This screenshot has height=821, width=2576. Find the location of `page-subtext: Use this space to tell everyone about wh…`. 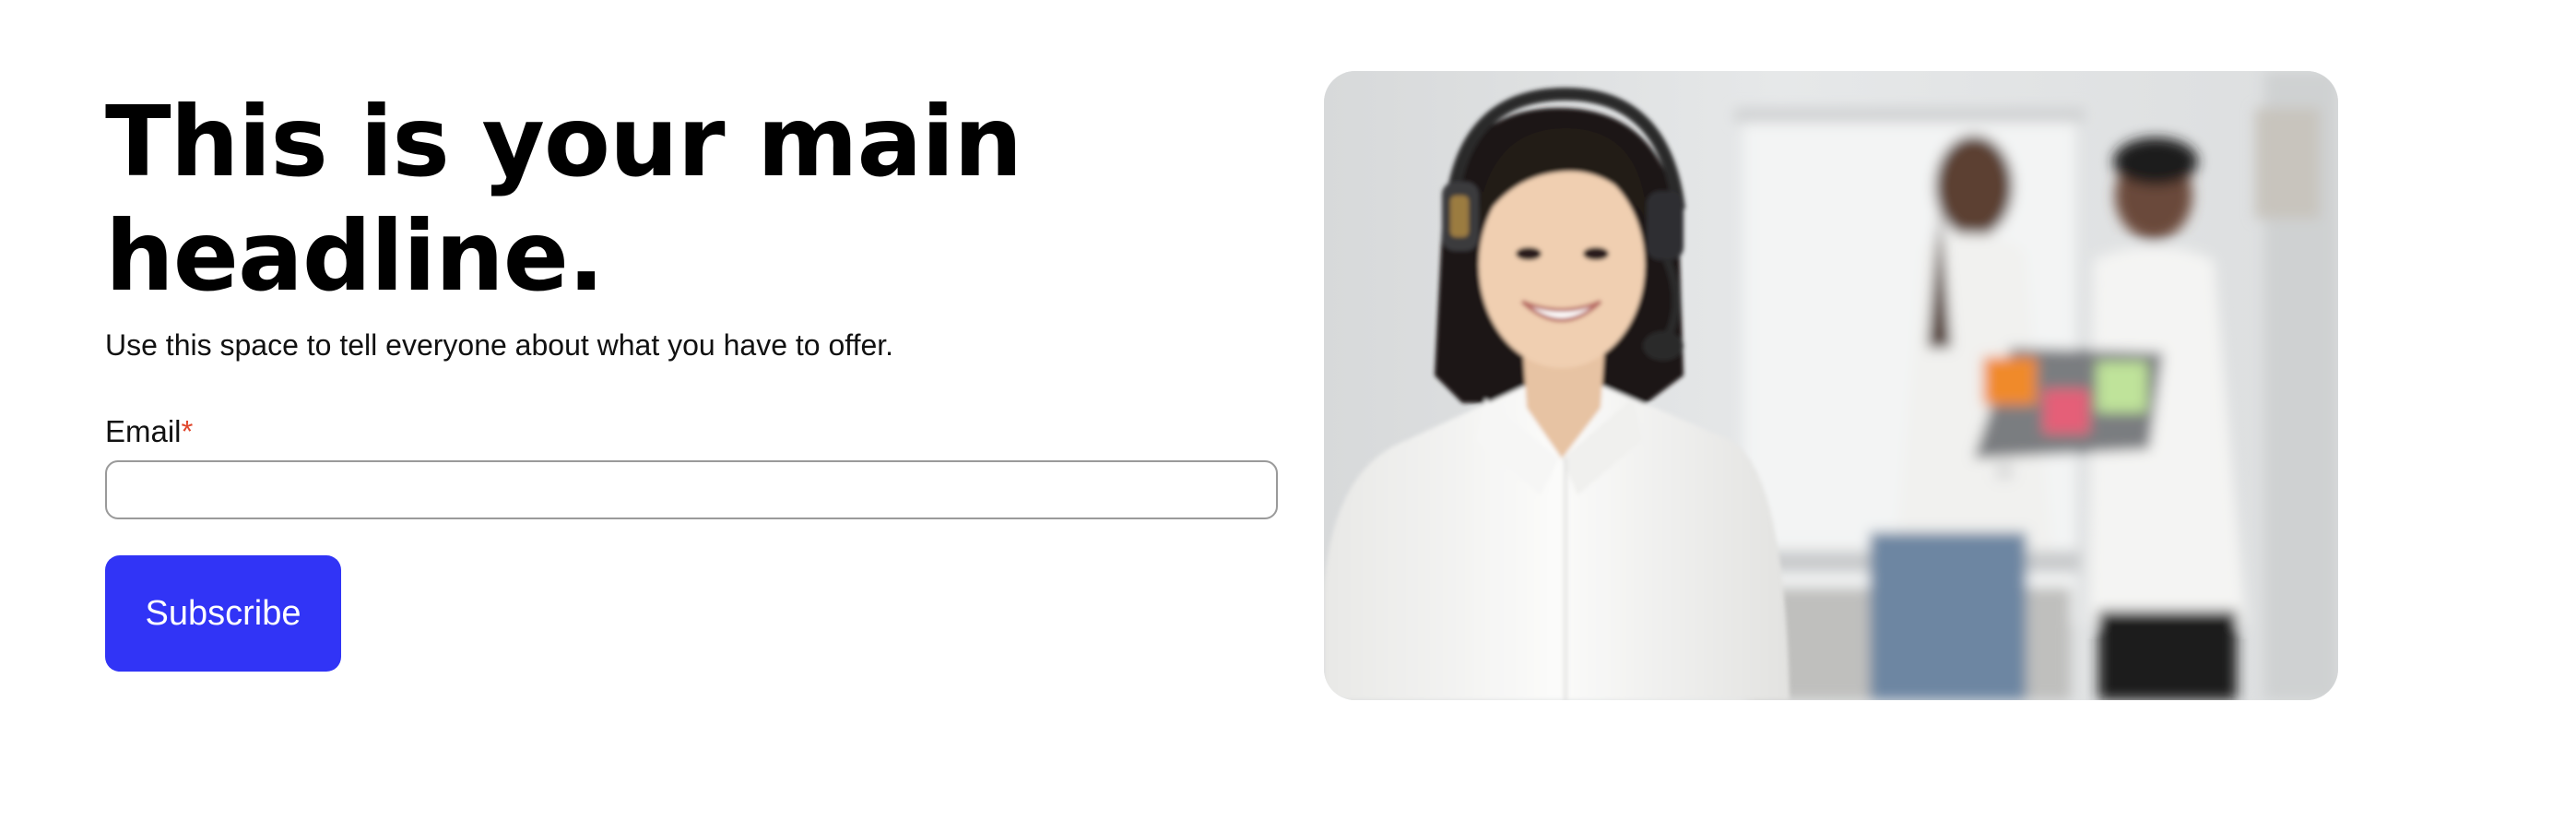

page-subtext: Use this space to tell everyone about wh… is located at coordinates (499, 345).